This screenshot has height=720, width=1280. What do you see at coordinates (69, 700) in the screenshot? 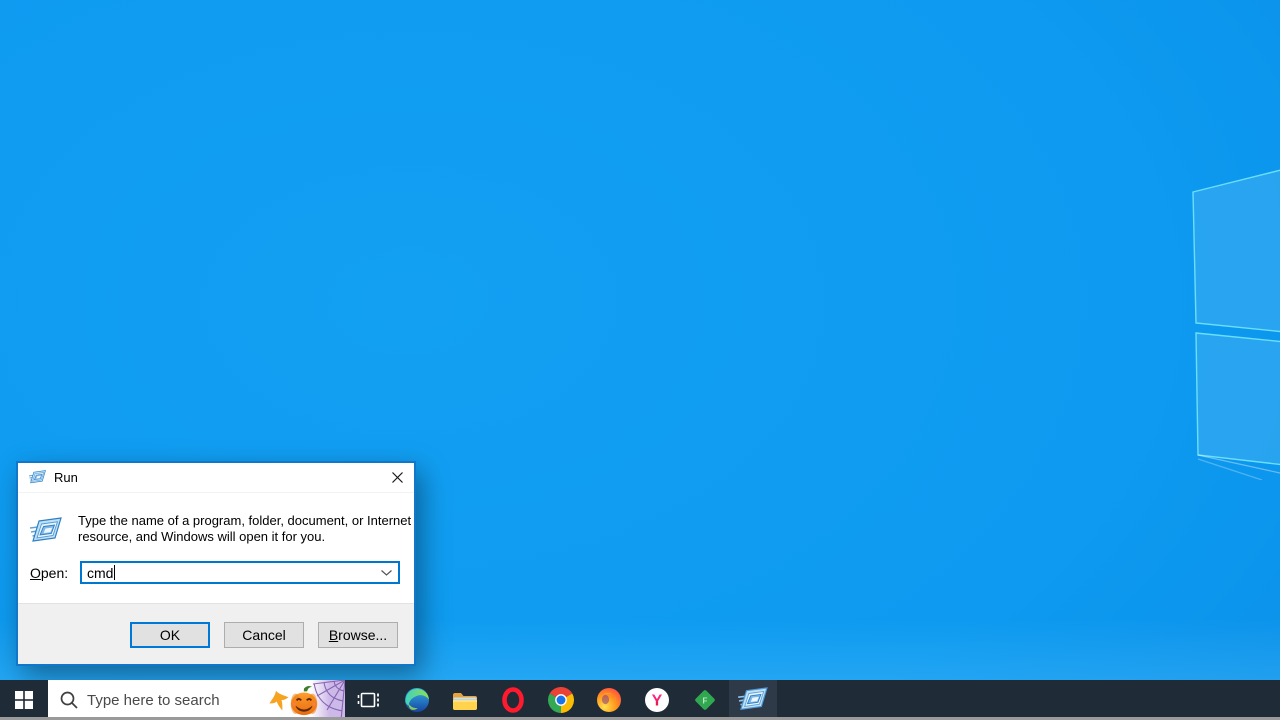
I see `search-icon` at bounding box center [69, 700].